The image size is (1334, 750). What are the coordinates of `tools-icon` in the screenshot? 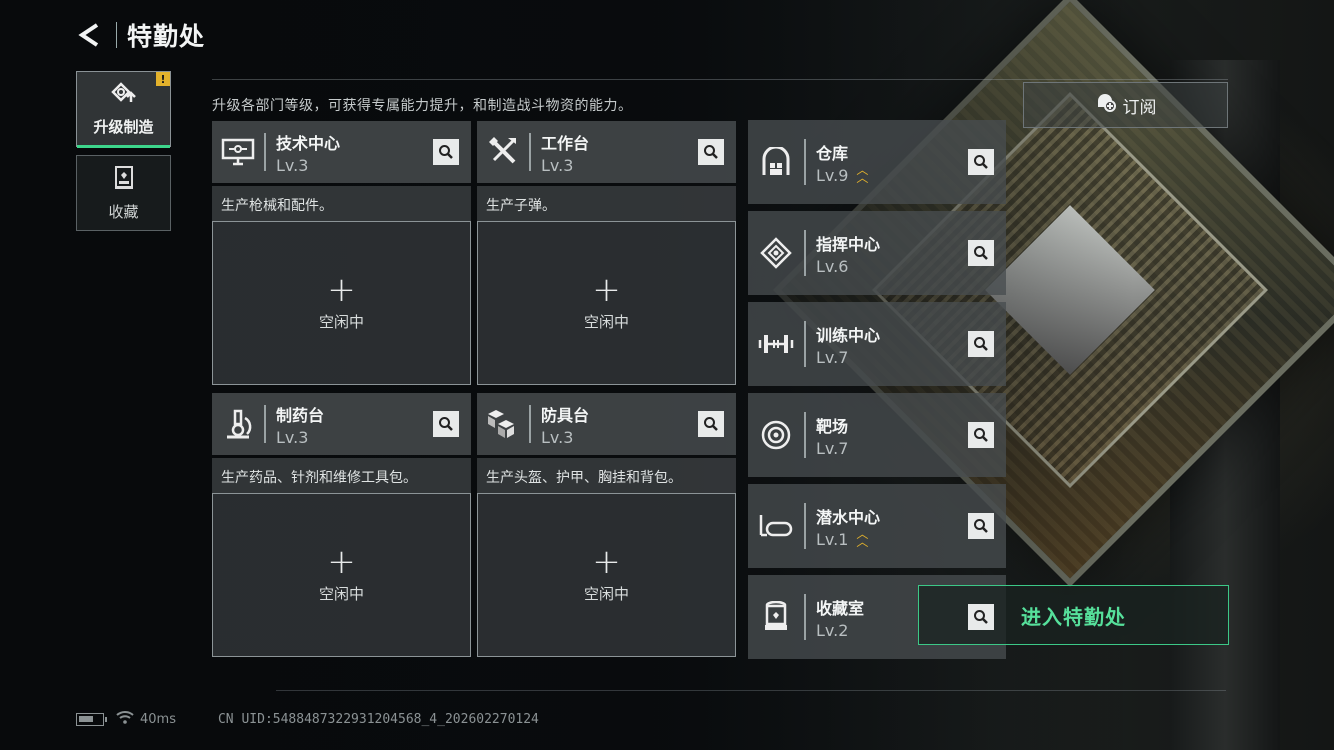 It's located at (503, 152).